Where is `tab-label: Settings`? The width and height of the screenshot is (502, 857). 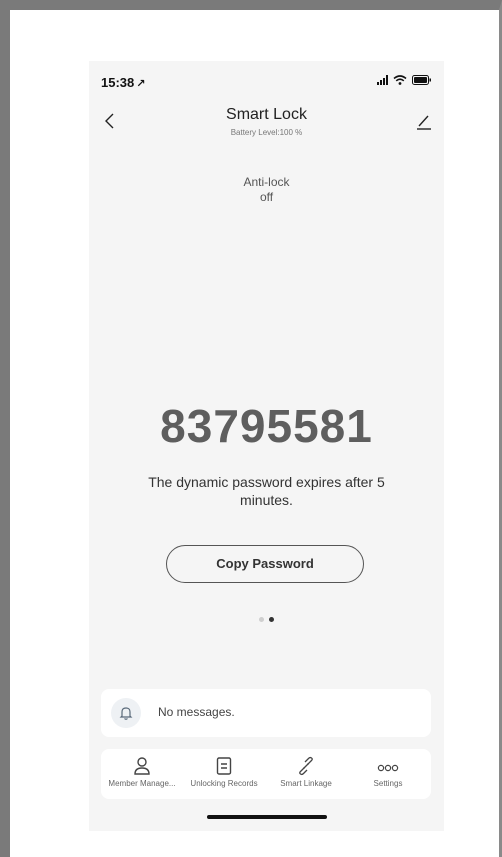
tab-label: Settings is located at coordinates (388, 783).